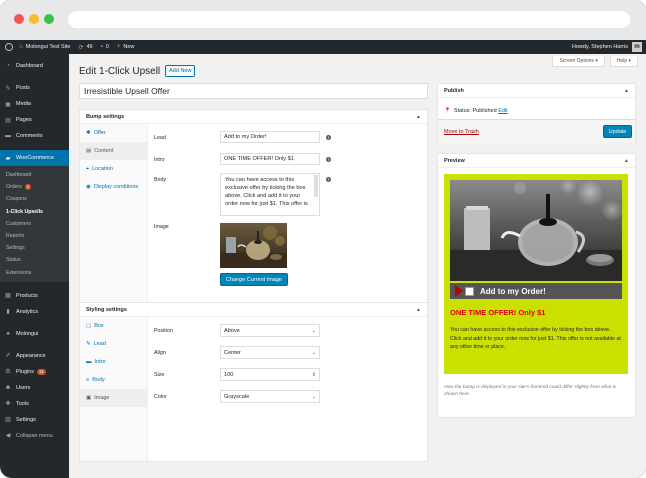 The width and height of the screenshot is (646, 478). I want to click on updates-link: ⟳ 49, so click(85, 47).